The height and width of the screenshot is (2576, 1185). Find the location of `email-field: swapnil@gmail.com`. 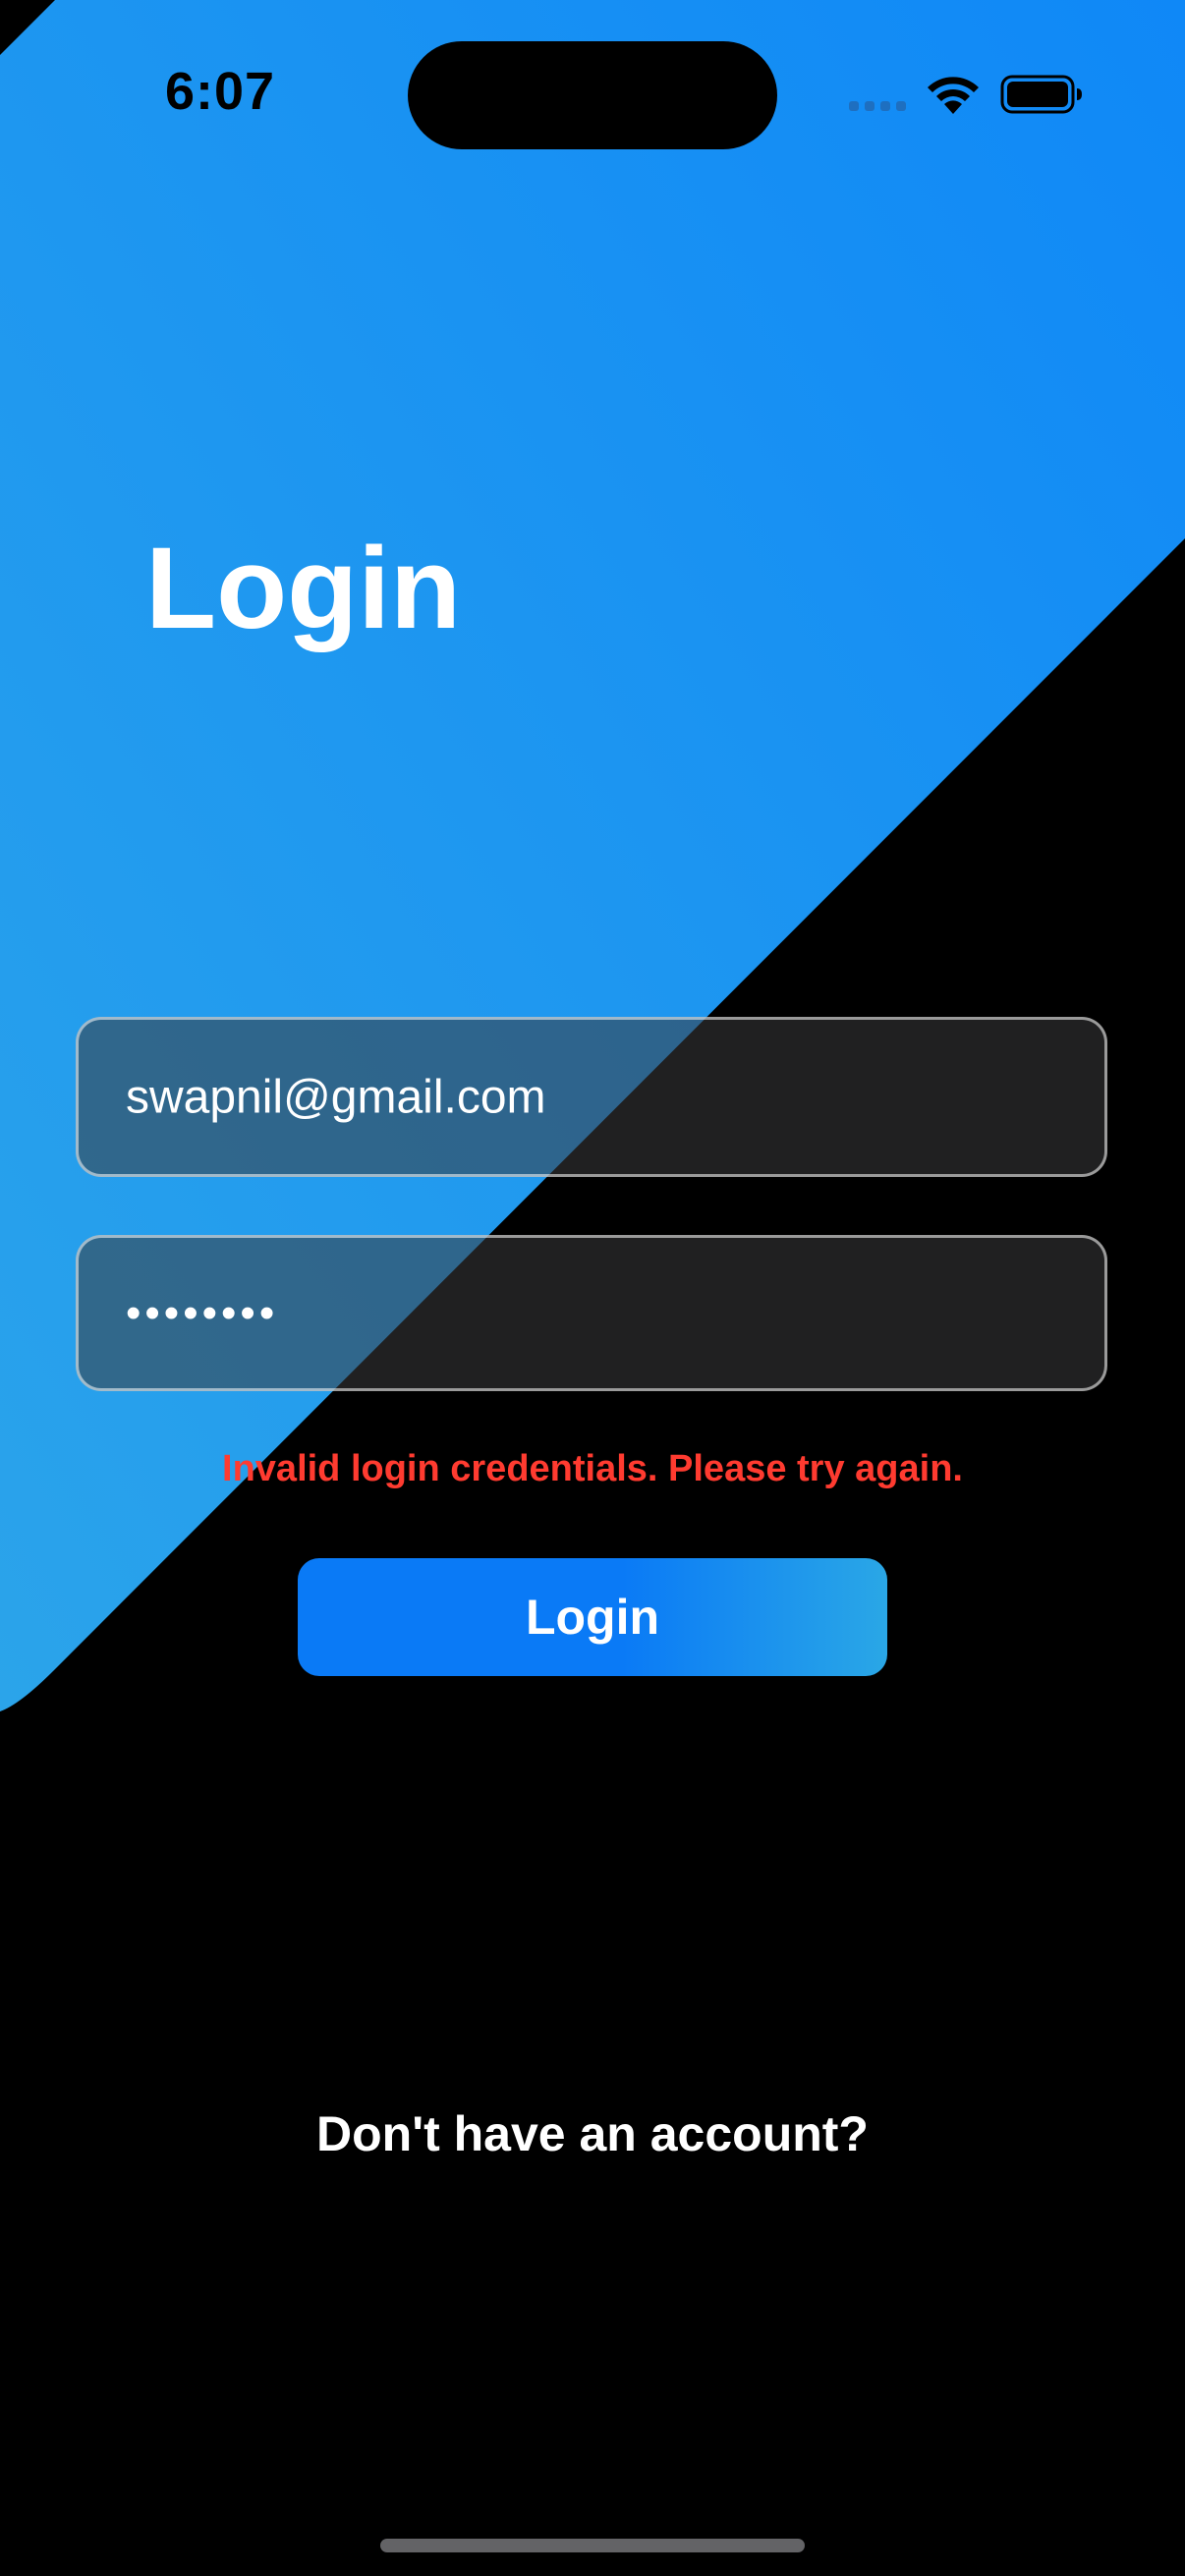

email-field: swapnil@gmail.com is located at coordinates (592, 1097).